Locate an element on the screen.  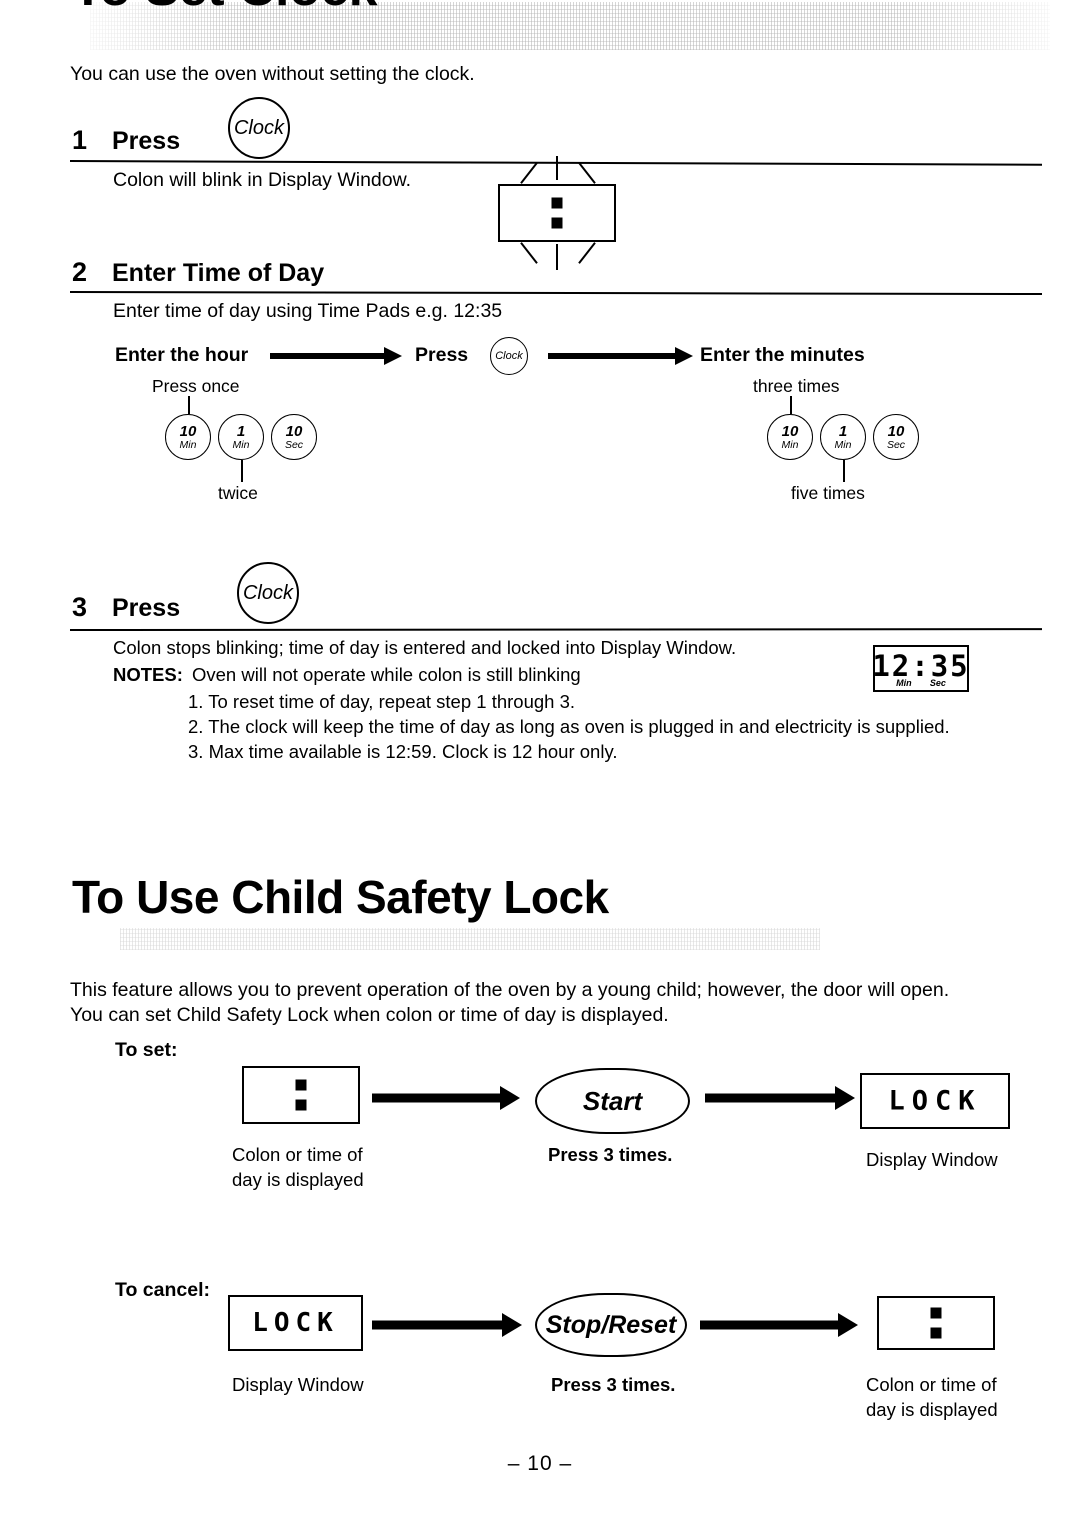
clock-key-step3: Clock is located at coordinates (268, 593).